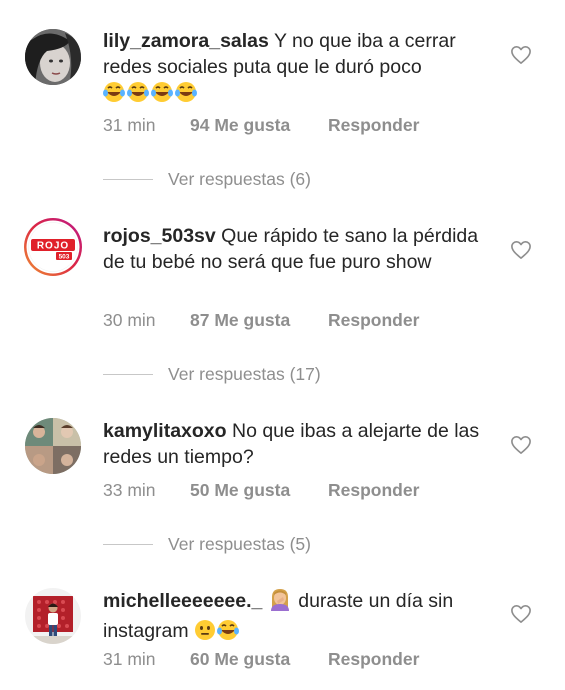 Image resolution: width=565 pixels, height=690 pixels. What do you see at coordinates (240, 125) in the screenshot?
I see `likes-count-link: 94 Me gusta` at bounding box center [240, 125].